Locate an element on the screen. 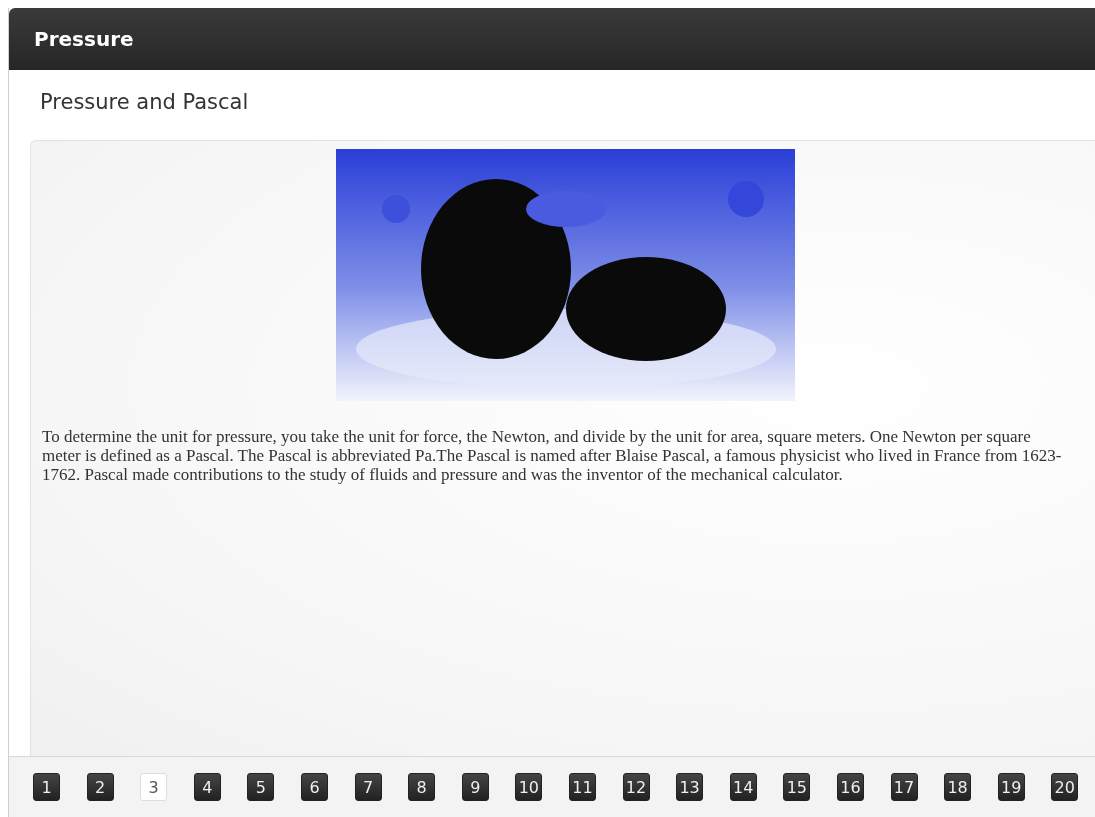 This screenshot has height=817, width=1095. page-button: 3 is located at coordinates (154, 787).